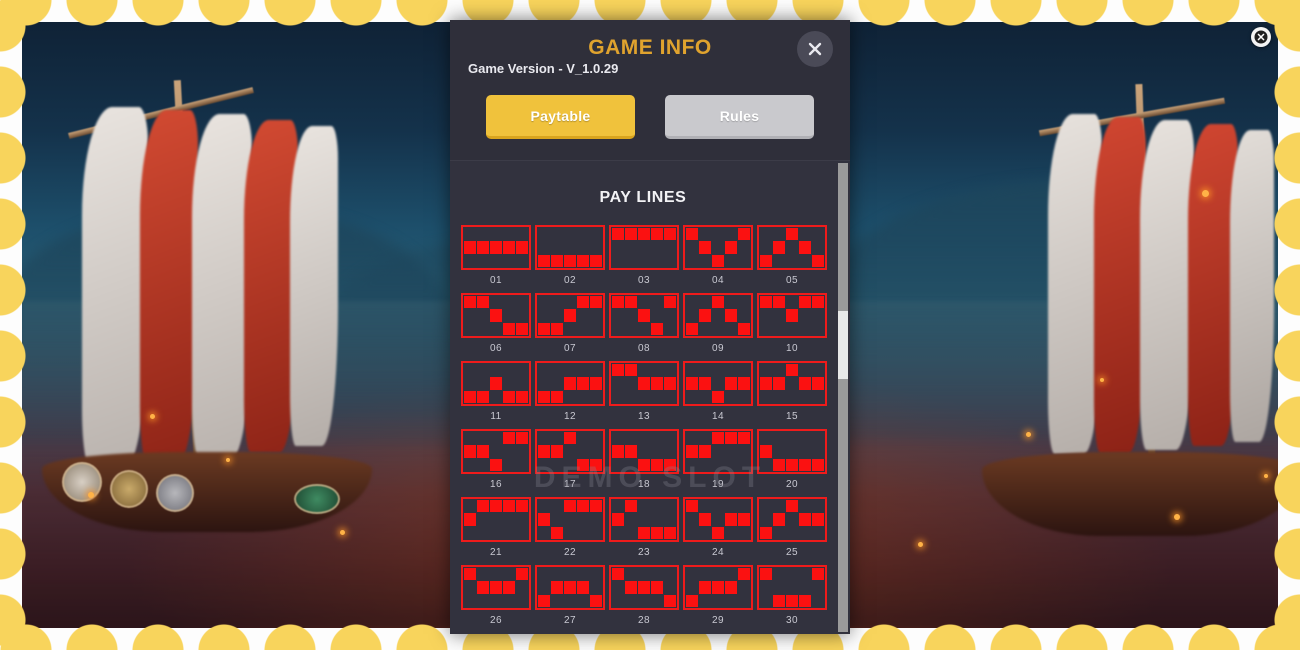 The image size is (1300, 650). Describe the element at coordinates (650, 117) in the screenshot. I see `modal-tabs: Paytable Rules` at that location.